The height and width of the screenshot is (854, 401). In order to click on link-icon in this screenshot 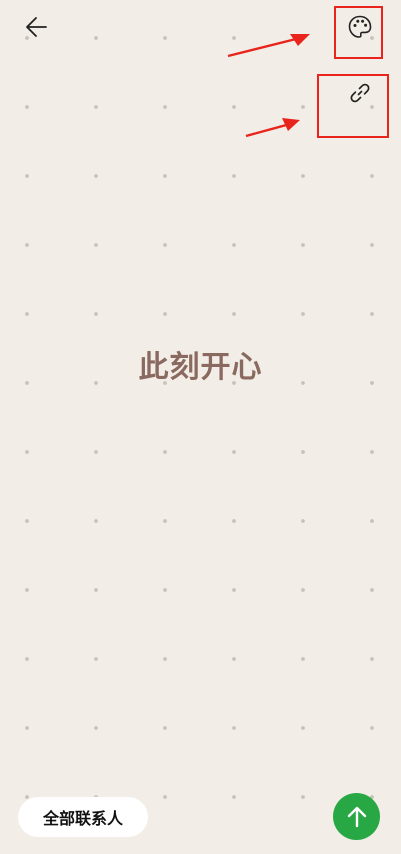, I will do `click(360, 93)`.